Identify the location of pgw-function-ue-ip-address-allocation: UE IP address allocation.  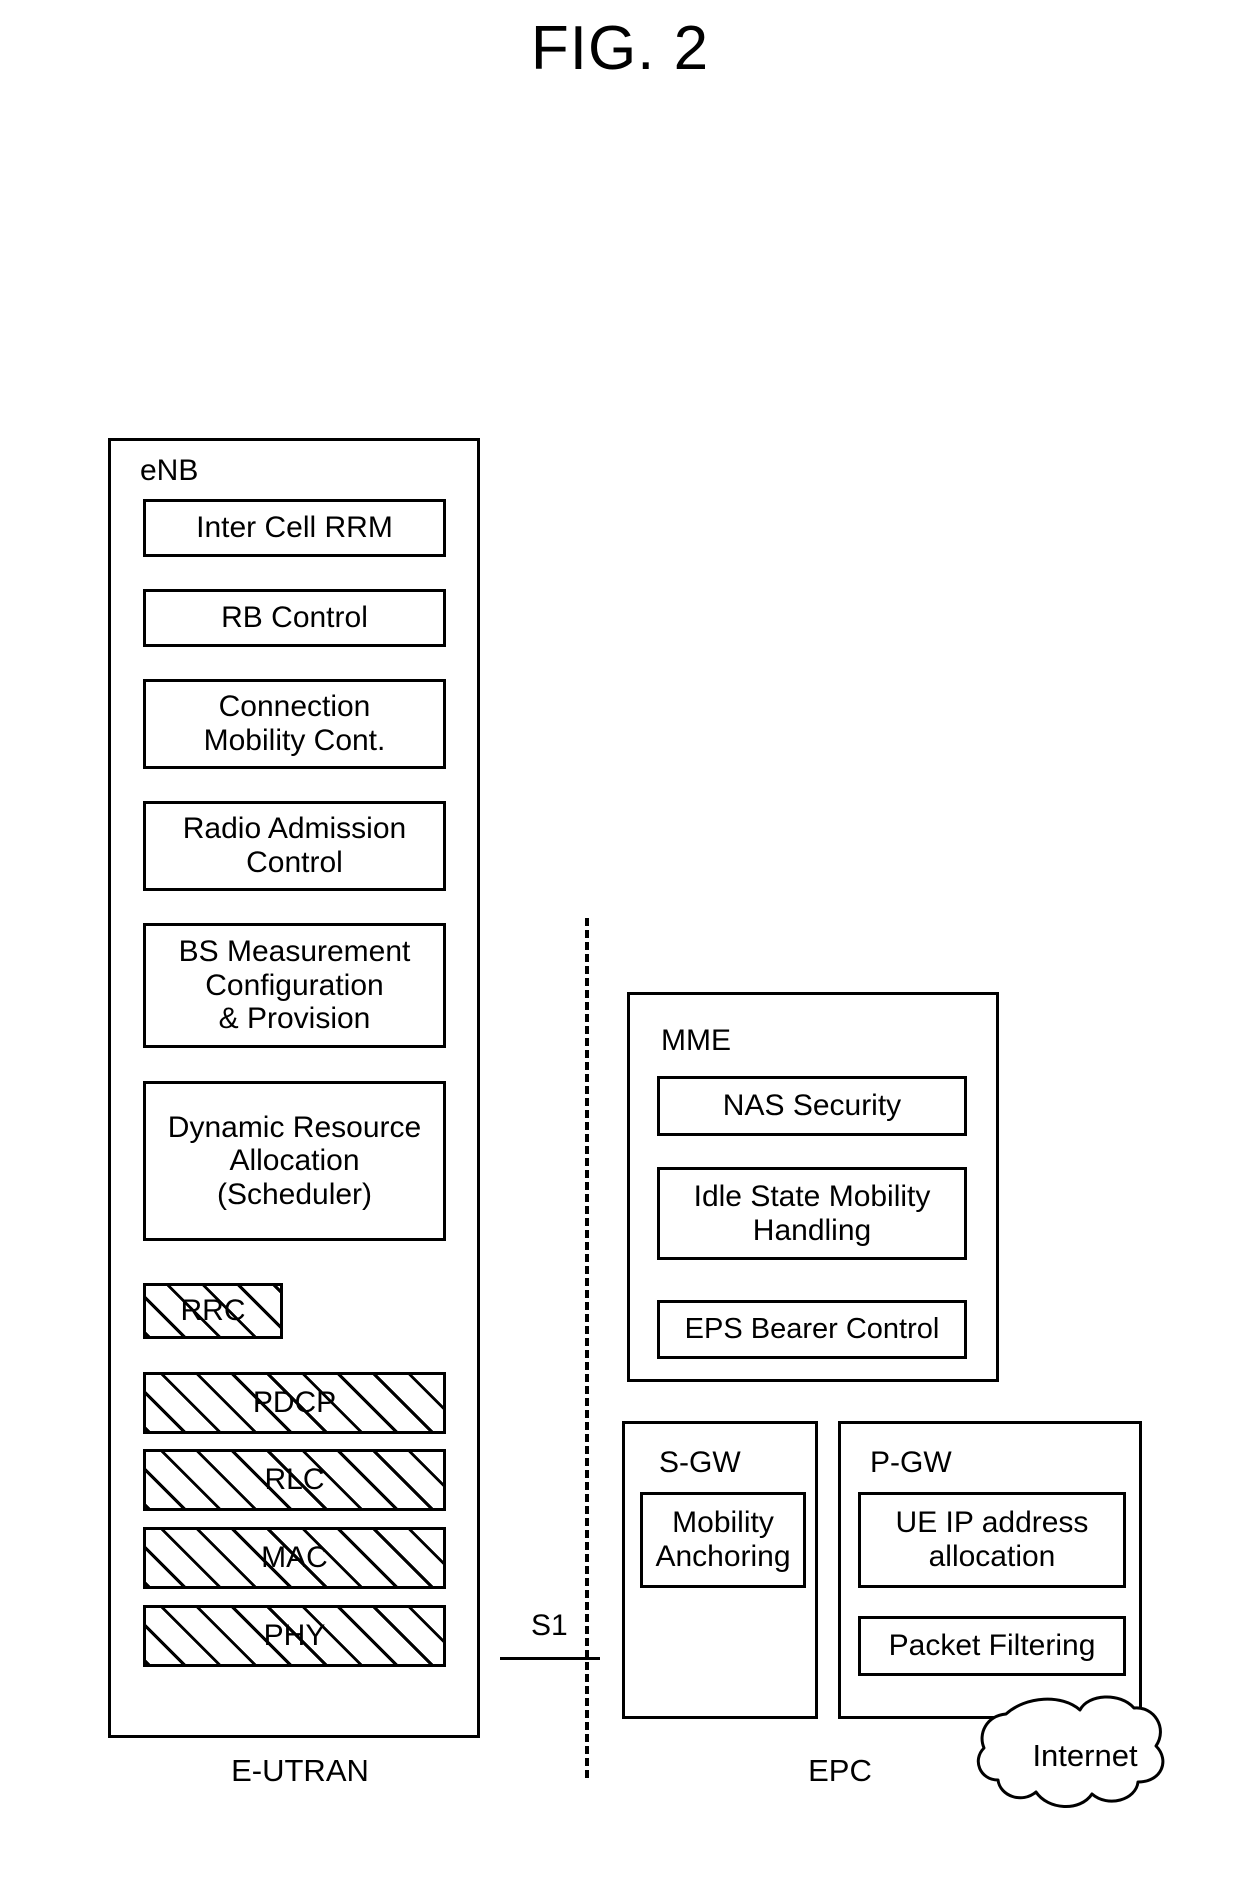
(992, 1540).